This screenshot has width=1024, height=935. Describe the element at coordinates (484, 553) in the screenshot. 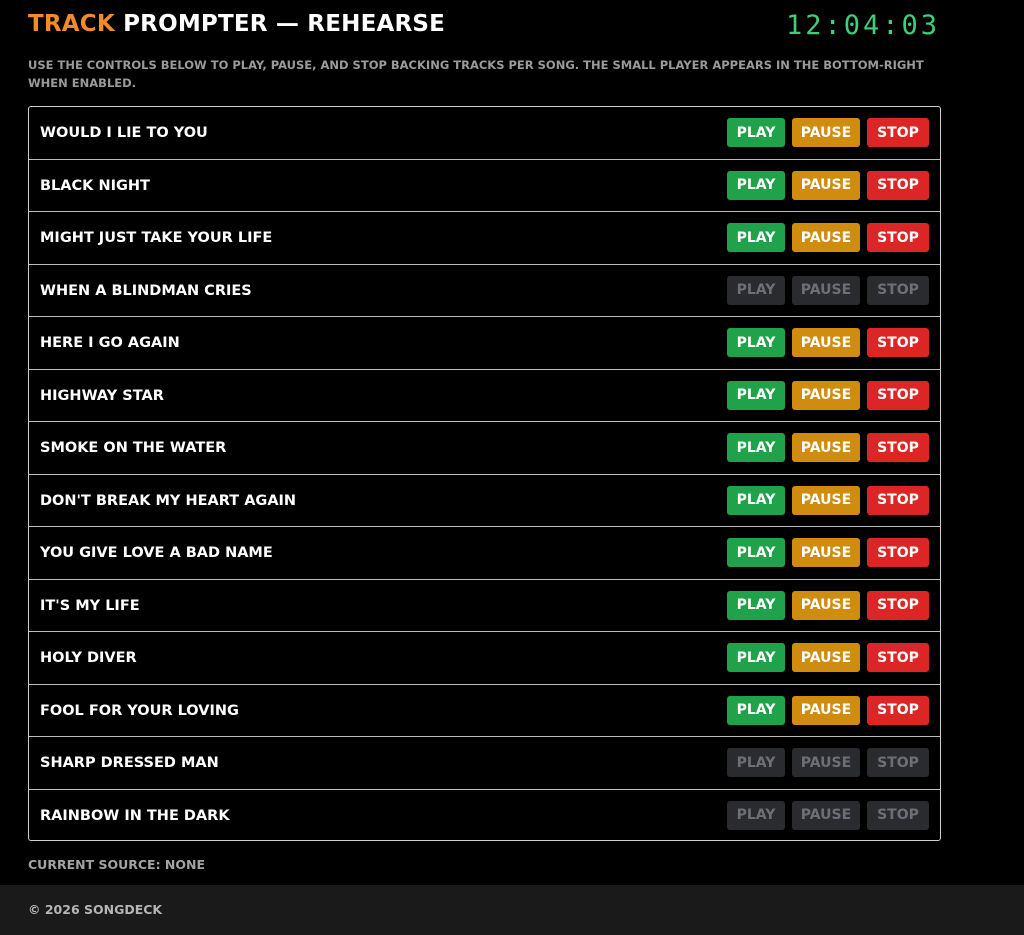

I see `song-row: YOU GIVE LOVE A BAD NAME PLAY PAUSE STOP` at that location.